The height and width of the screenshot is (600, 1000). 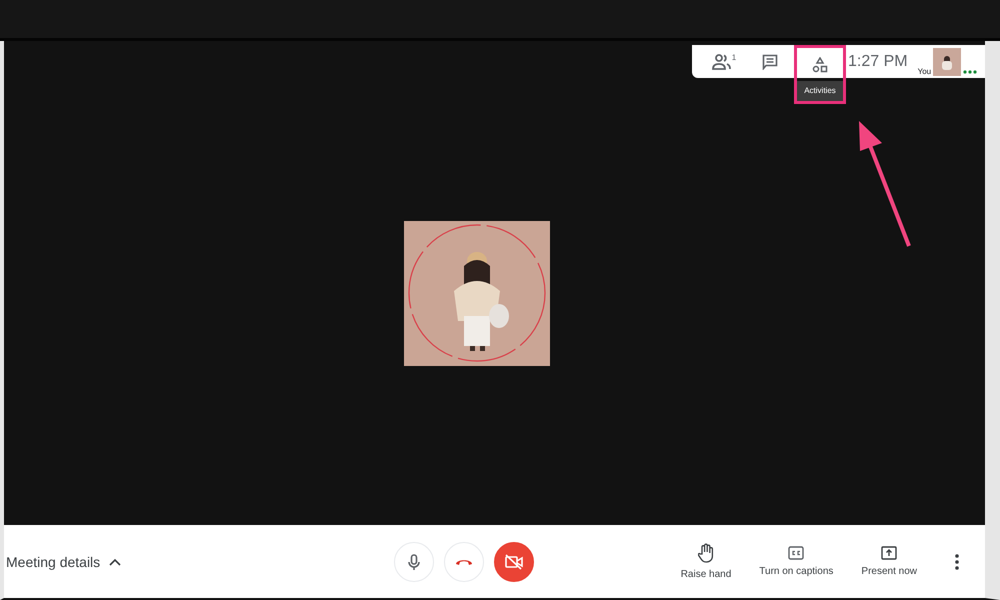 I want to click on people-count: 1, so click(x=734, y=57).